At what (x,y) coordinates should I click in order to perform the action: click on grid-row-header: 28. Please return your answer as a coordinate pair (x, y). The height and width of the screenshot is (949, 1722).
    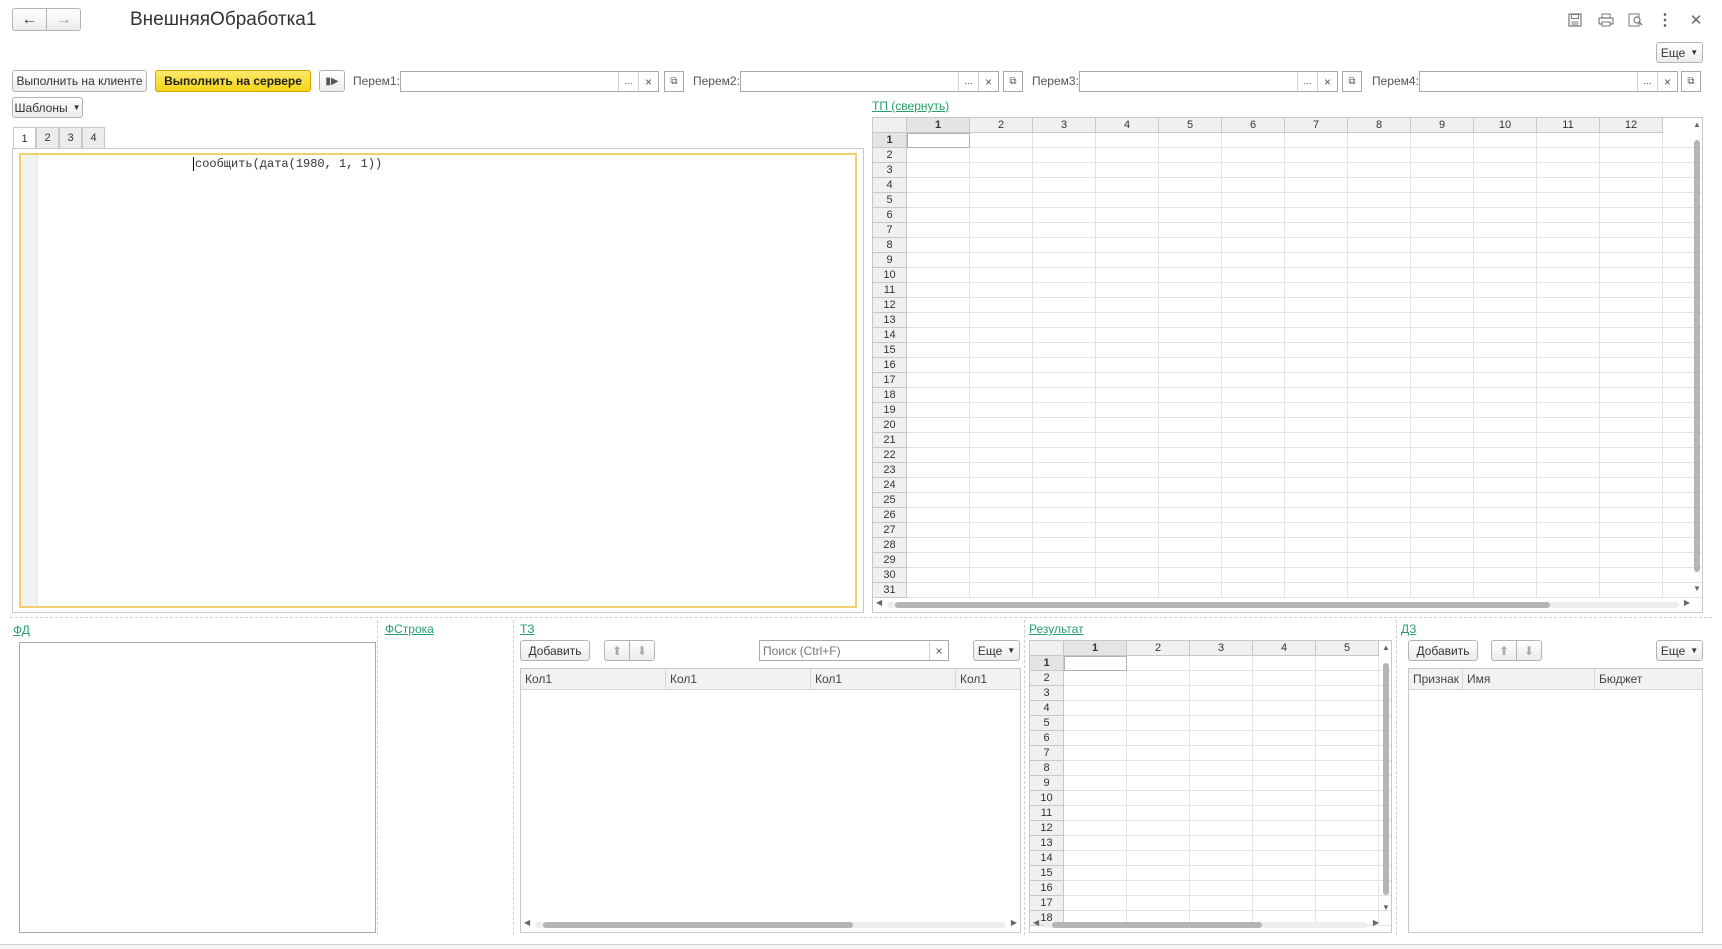
    Looking at the image, I should click on (890, 545).